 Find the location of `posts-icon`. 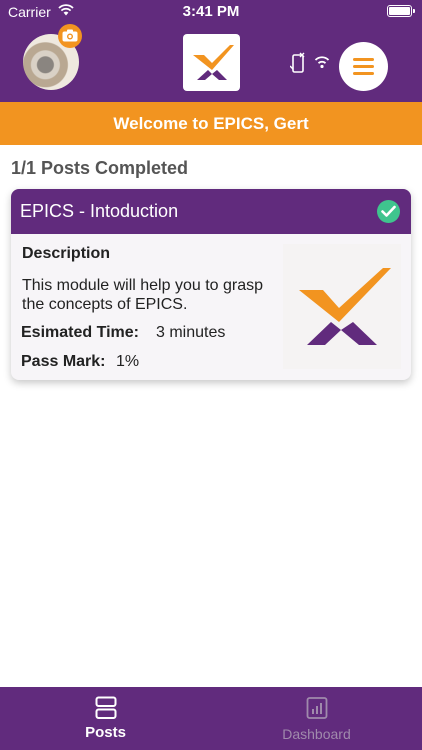

posts-icon is located at coordinates (106, 707).